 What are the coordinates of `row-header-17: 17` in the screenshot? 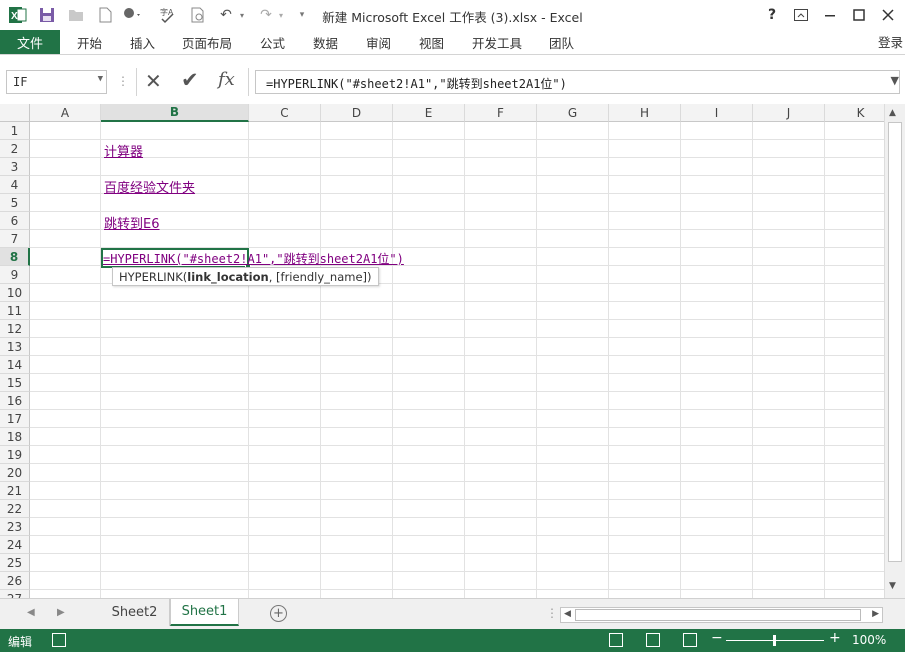 It's located at (15, 419).